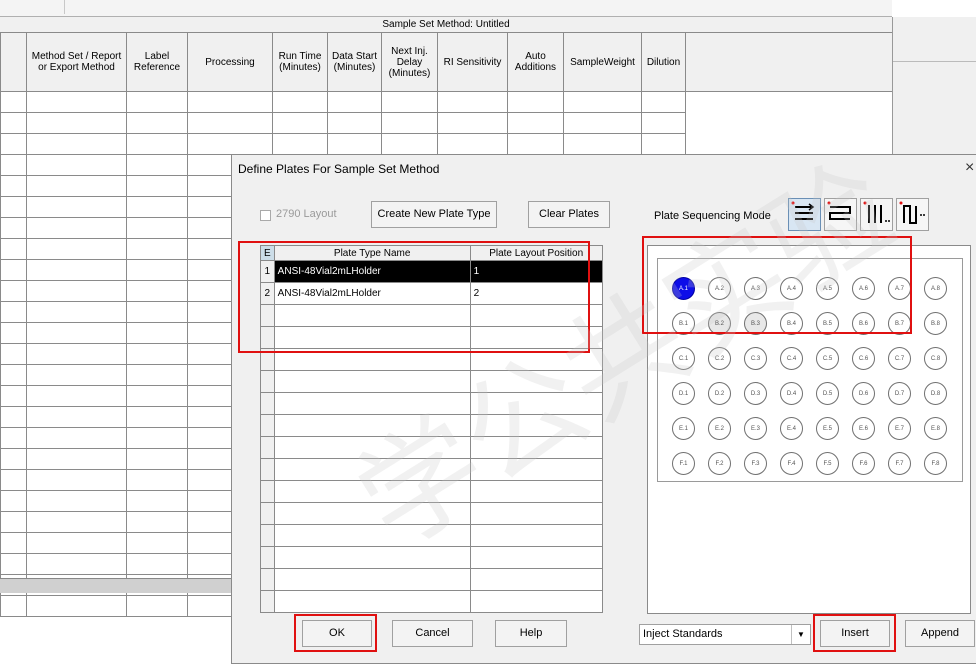  Describe the element at coordinates (683, 358) in the screenshot. I see `vial-position: C.1` at that location.